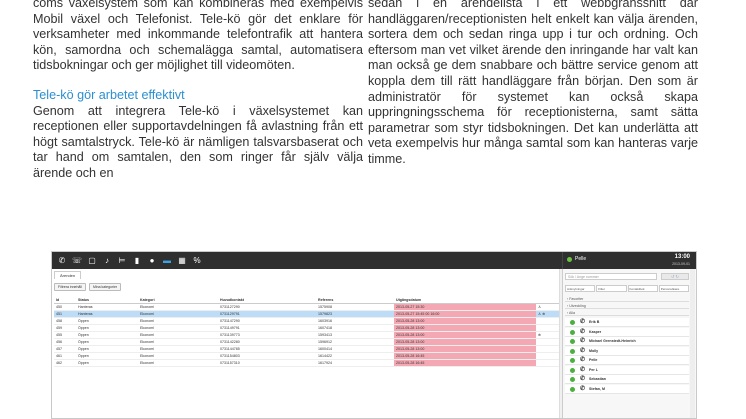  Describe the element at coordinates (580, 288) in the screenshot. I see `tab-extensions: Anknytningar` at that location.